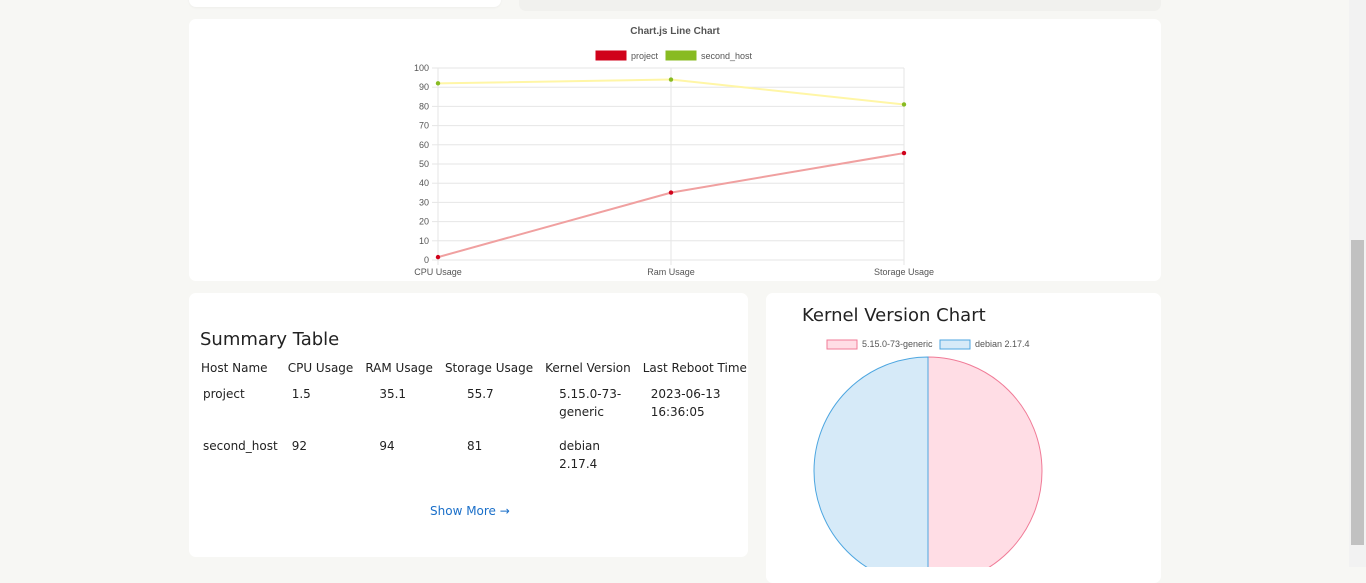 The height and width of the screenshot is (583, 1366). What do you see at coordinates (694, 368) in the screenshot?
I see `header-last-reboot: Last Reboot Time` at bounding box center [694, 368].